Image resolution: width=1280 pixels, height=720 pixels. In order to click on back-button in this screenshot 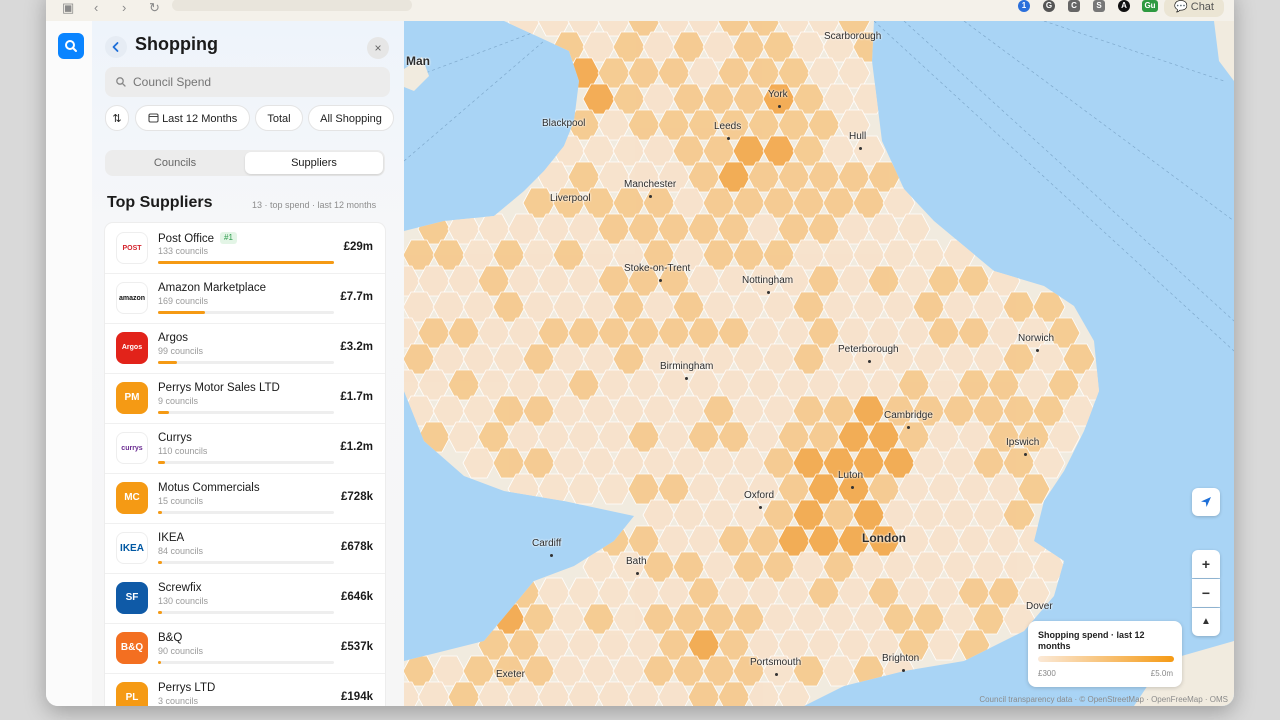, I will do `click(116, 47)`.